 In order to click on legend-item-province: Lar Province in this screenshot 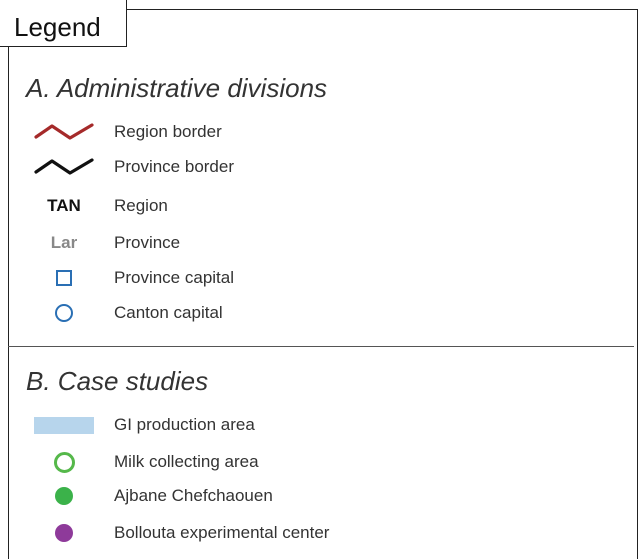, I will do `click(310, 243)`.